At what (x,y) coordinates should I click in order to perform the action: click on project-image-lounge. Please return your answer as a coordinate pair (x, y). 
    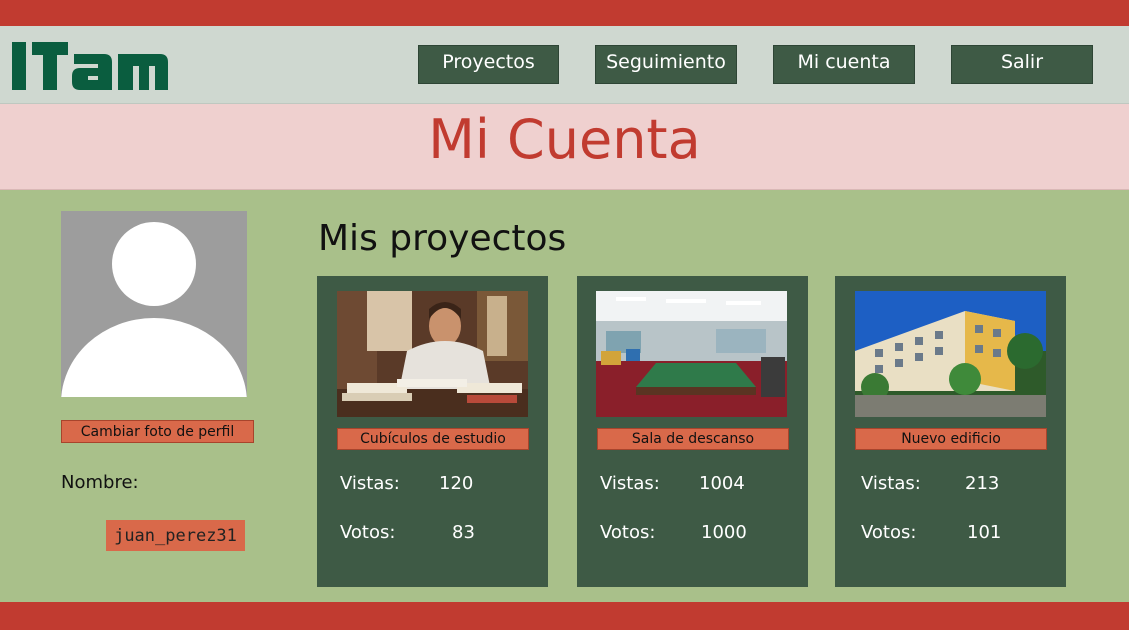
    Looking at the image, I should click on (691, 354).